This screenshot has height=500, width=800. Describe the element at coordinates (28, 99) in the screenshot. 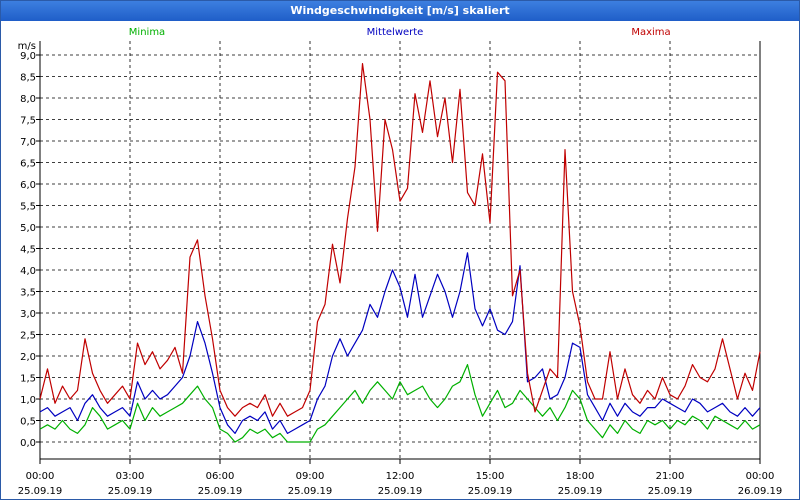

I see `y-tick-label: 8,0` at that location.